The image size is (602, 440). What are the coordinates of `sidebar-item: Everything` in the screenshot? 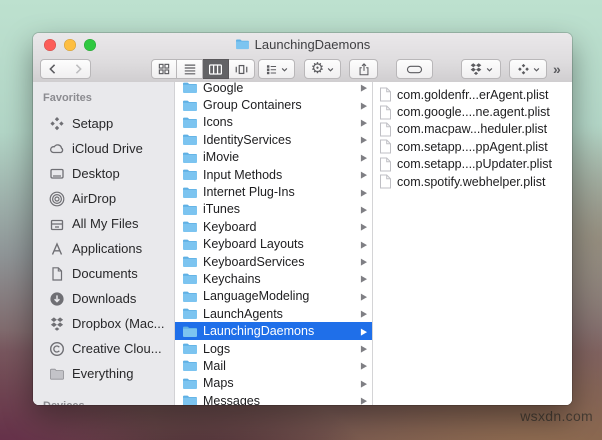 It's located at (103, 373).